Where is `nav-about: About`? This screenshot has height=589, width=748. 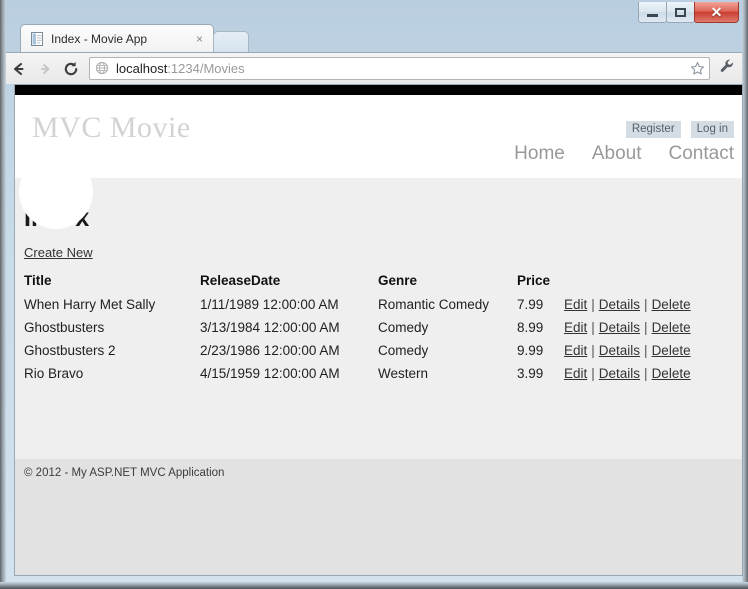
nav-about: About is located at coordinates (617, 154).